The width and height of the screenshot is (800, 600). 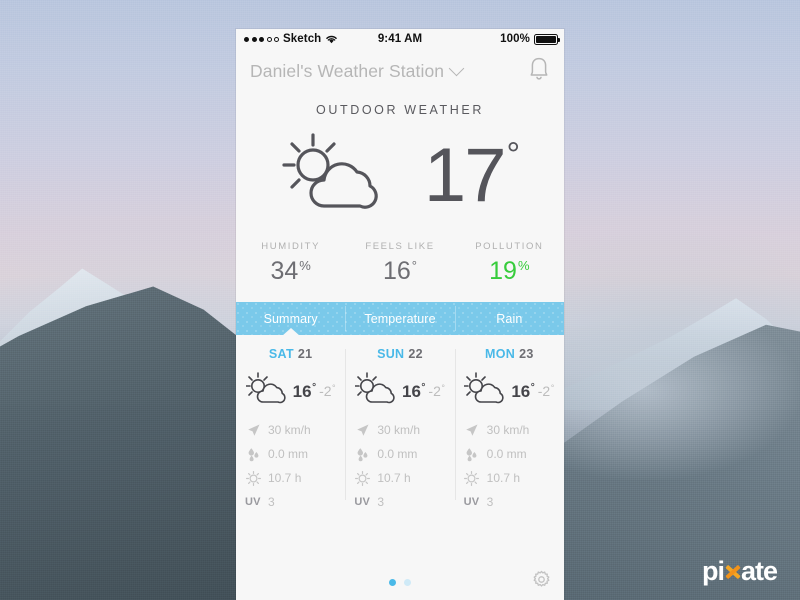 What do you see at coordinates (415, 354) in the screenshot?
I see `forecast-day-date: 22` at bounding box center [415, 354].